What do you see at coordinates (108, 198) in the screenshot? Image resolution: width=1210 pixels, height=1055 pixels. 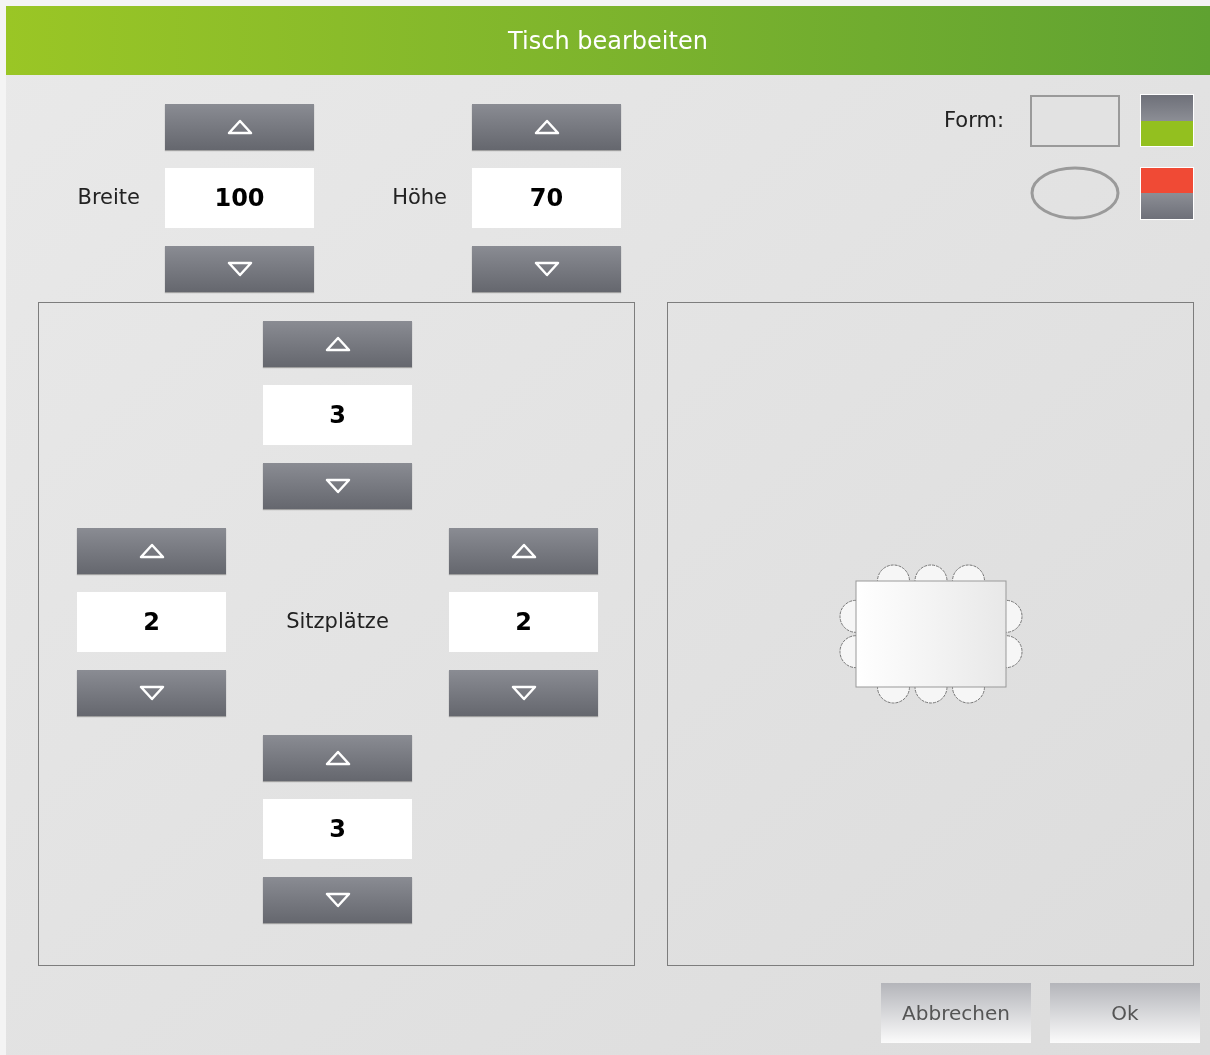 I see `field-label: Breite` at bounding box center [108, 198].